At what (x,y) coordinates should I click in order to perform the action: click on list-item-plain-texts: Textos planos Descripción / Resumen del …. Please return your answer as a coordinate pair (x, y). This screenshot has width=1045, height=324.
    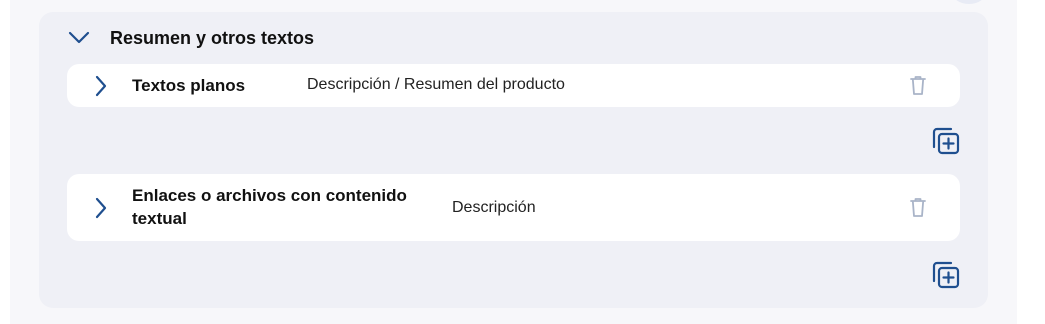
    Looking at the image, I should click on (513, 85).